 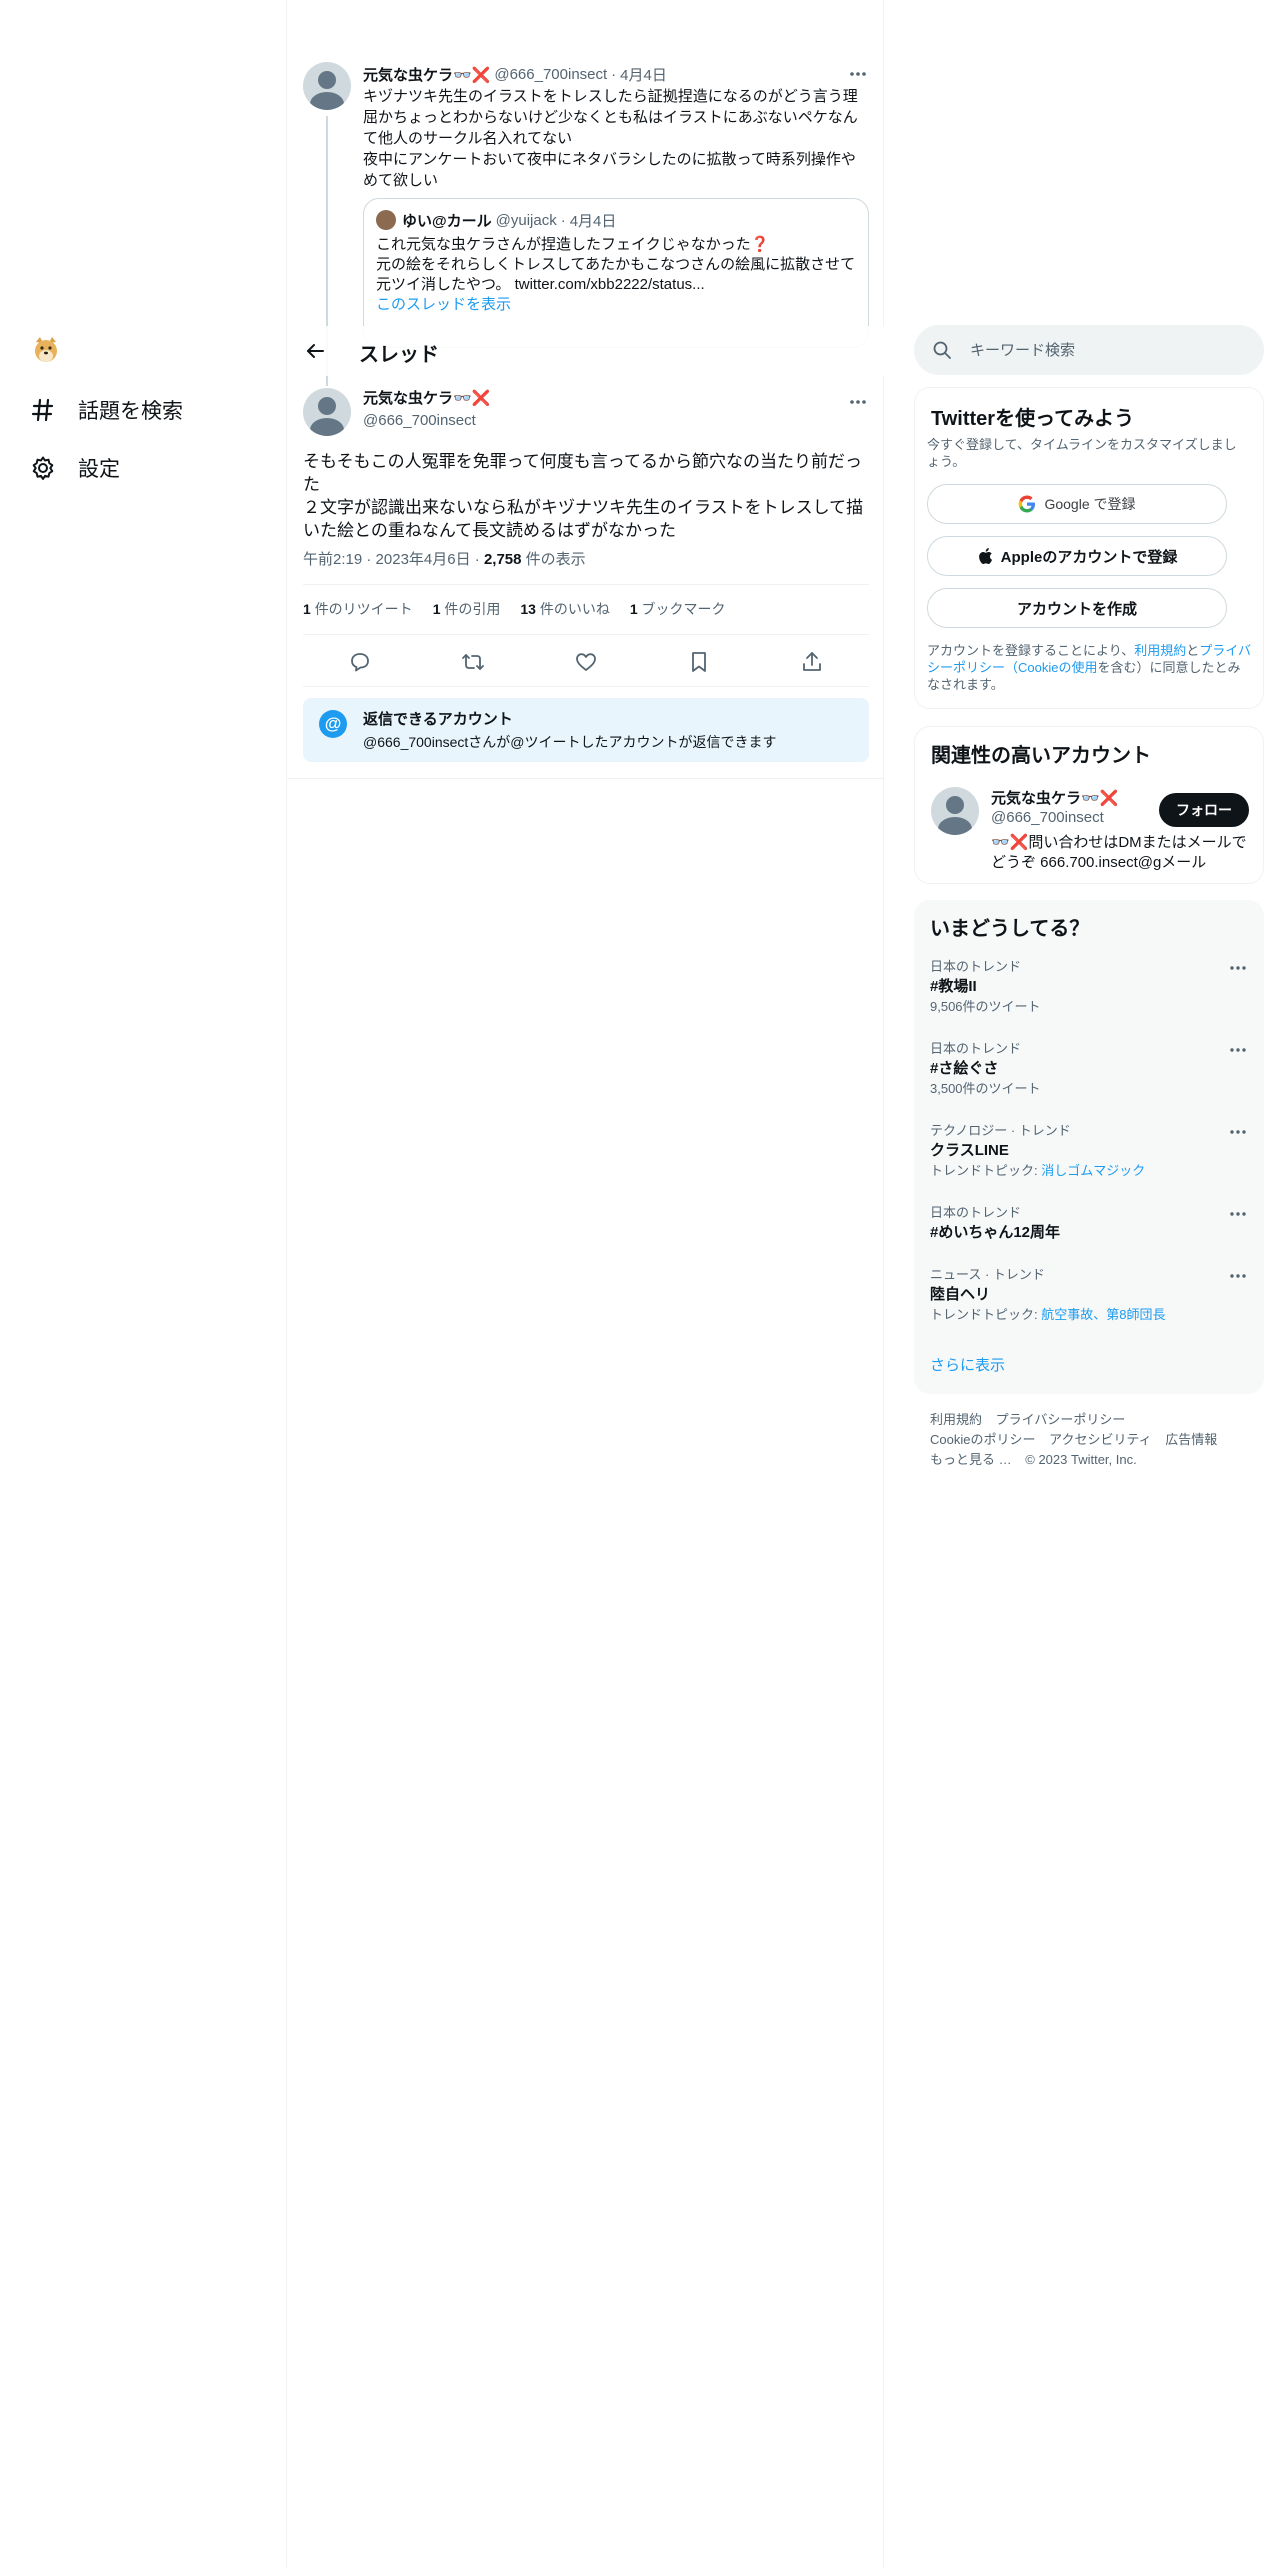 I want to click on google-logo-icon, so click(x=1027, y=504).